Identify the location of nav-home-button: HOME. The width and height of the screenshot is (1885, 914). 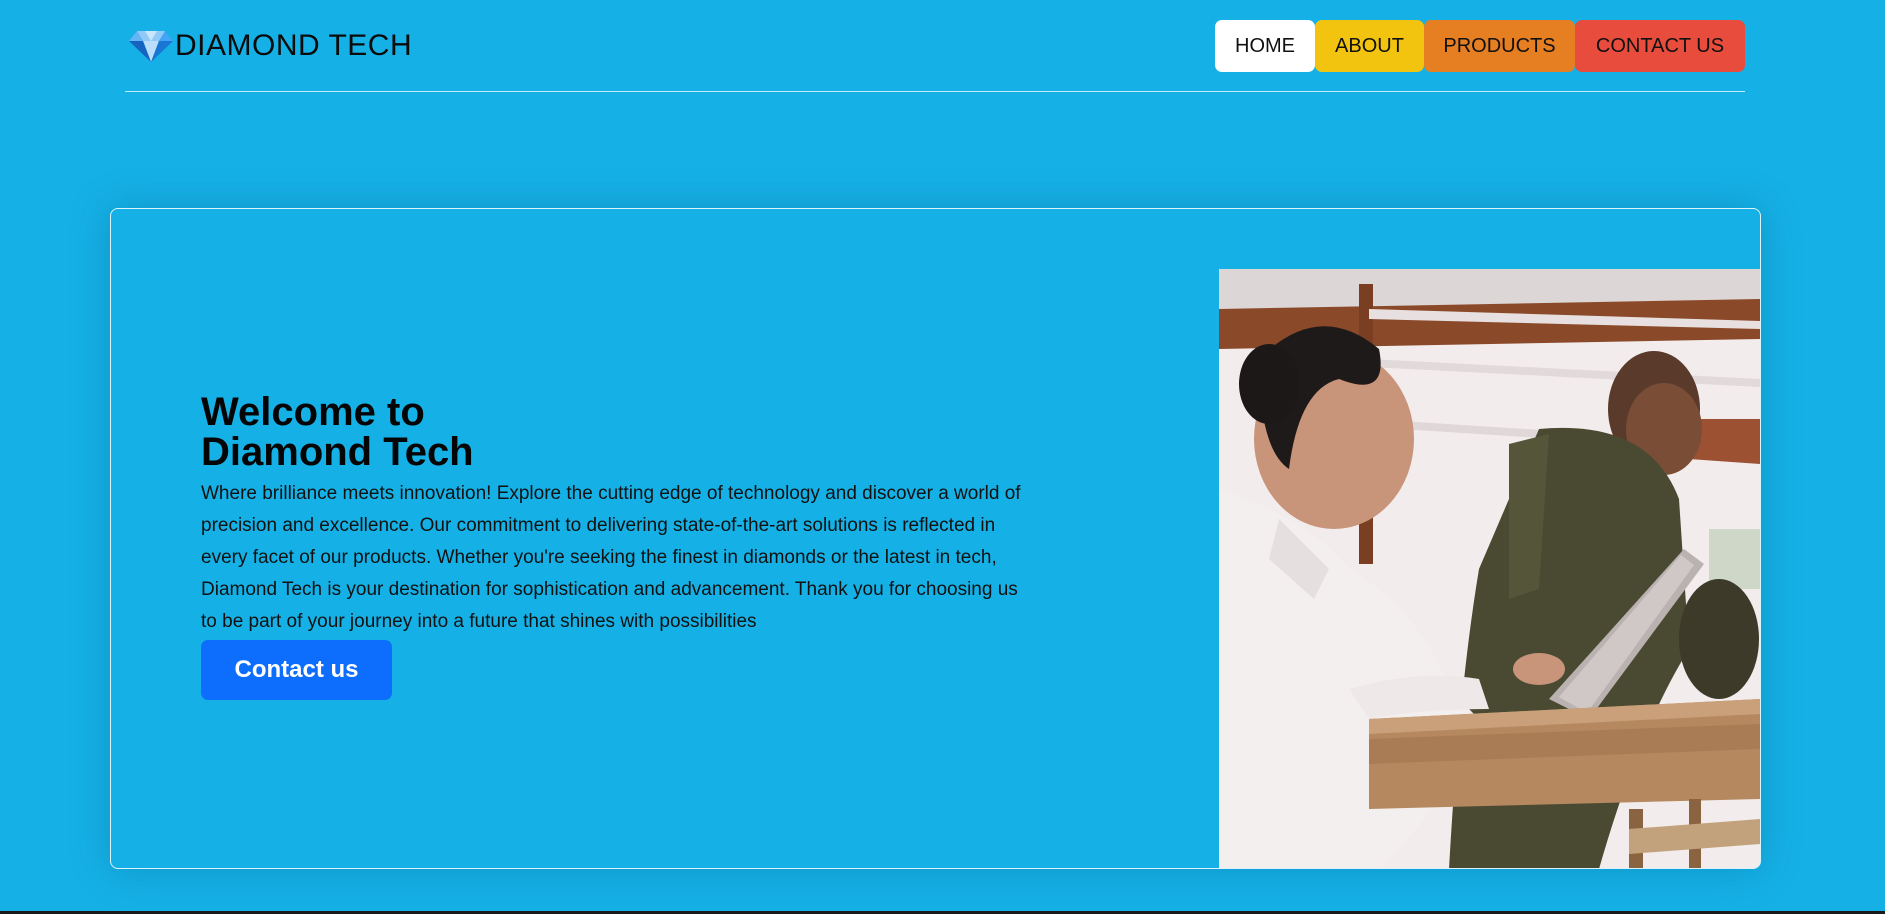
(1265, 46).